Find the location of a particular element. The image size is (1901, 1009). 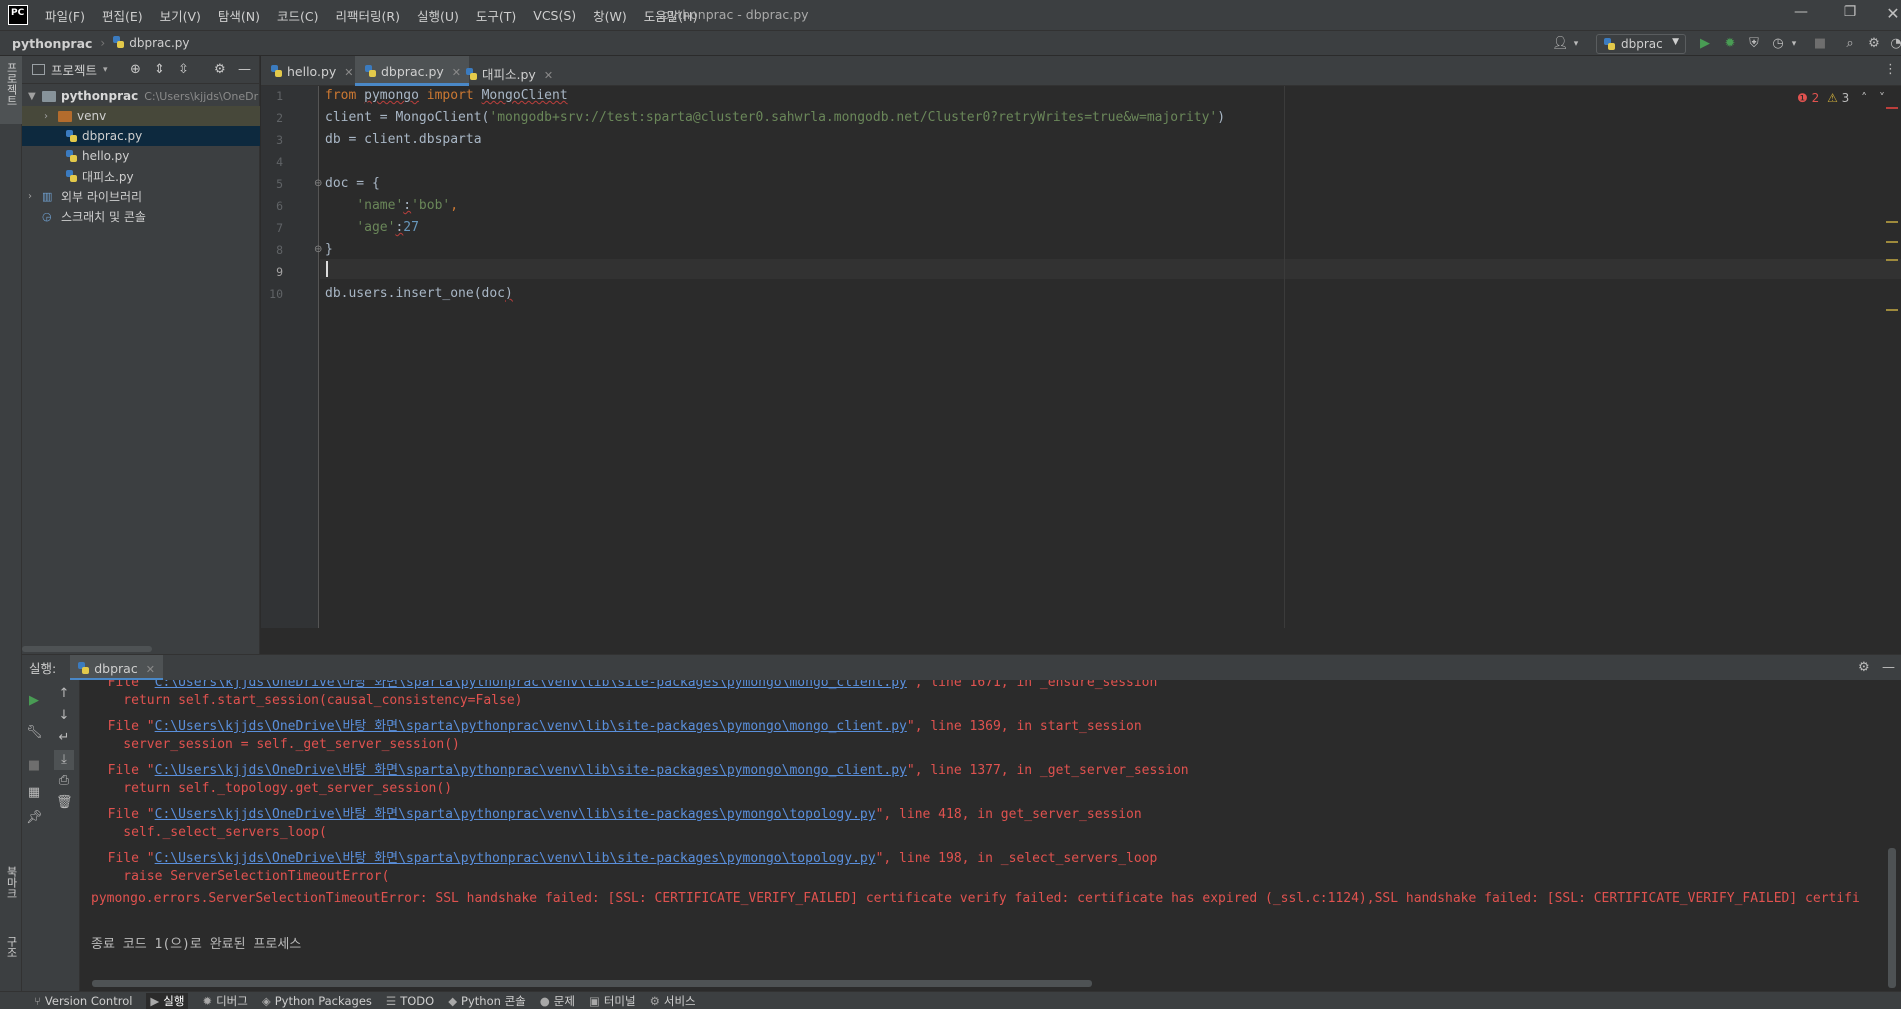

tab-dbprac: dbprac.py ✕ is located at coordinates (412, 71).